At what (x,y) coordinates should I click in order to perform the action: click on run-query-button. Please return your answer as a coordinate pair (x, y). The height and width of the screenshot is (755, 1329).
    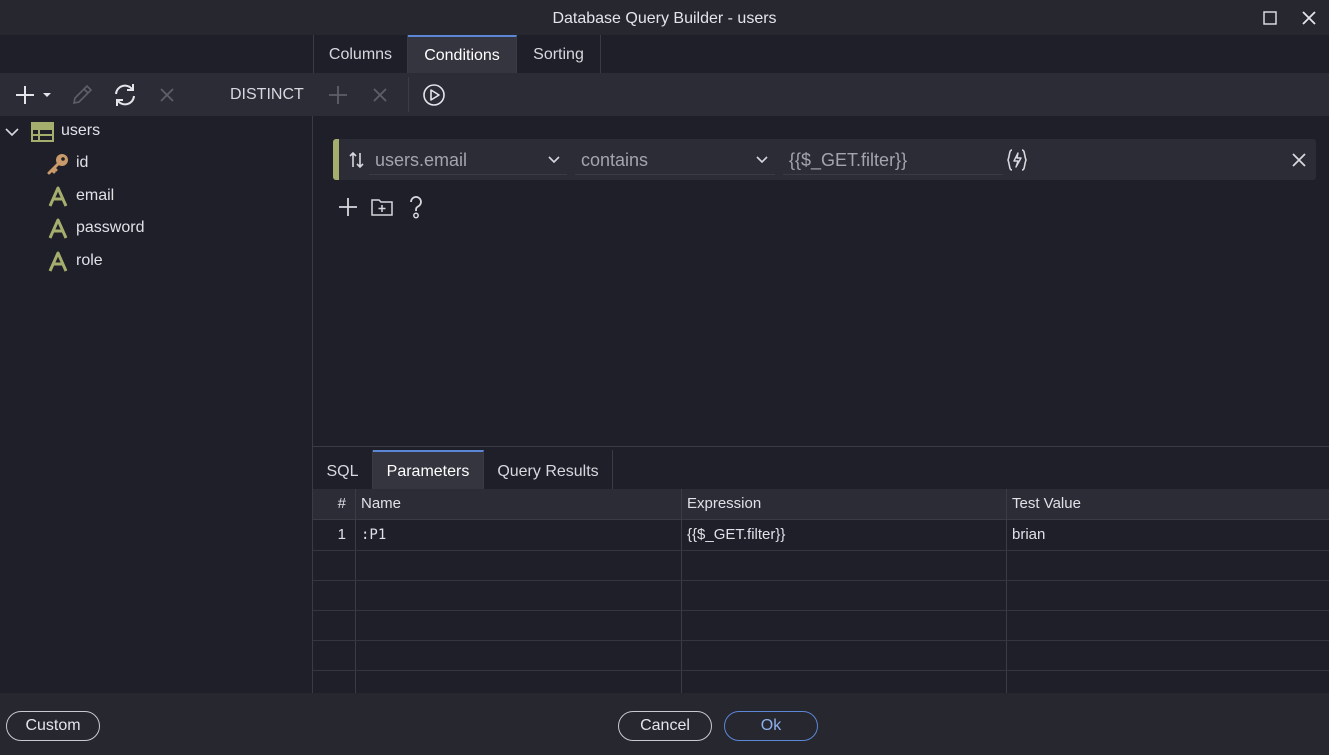
    Looking at the image, I should click on (434, 95).